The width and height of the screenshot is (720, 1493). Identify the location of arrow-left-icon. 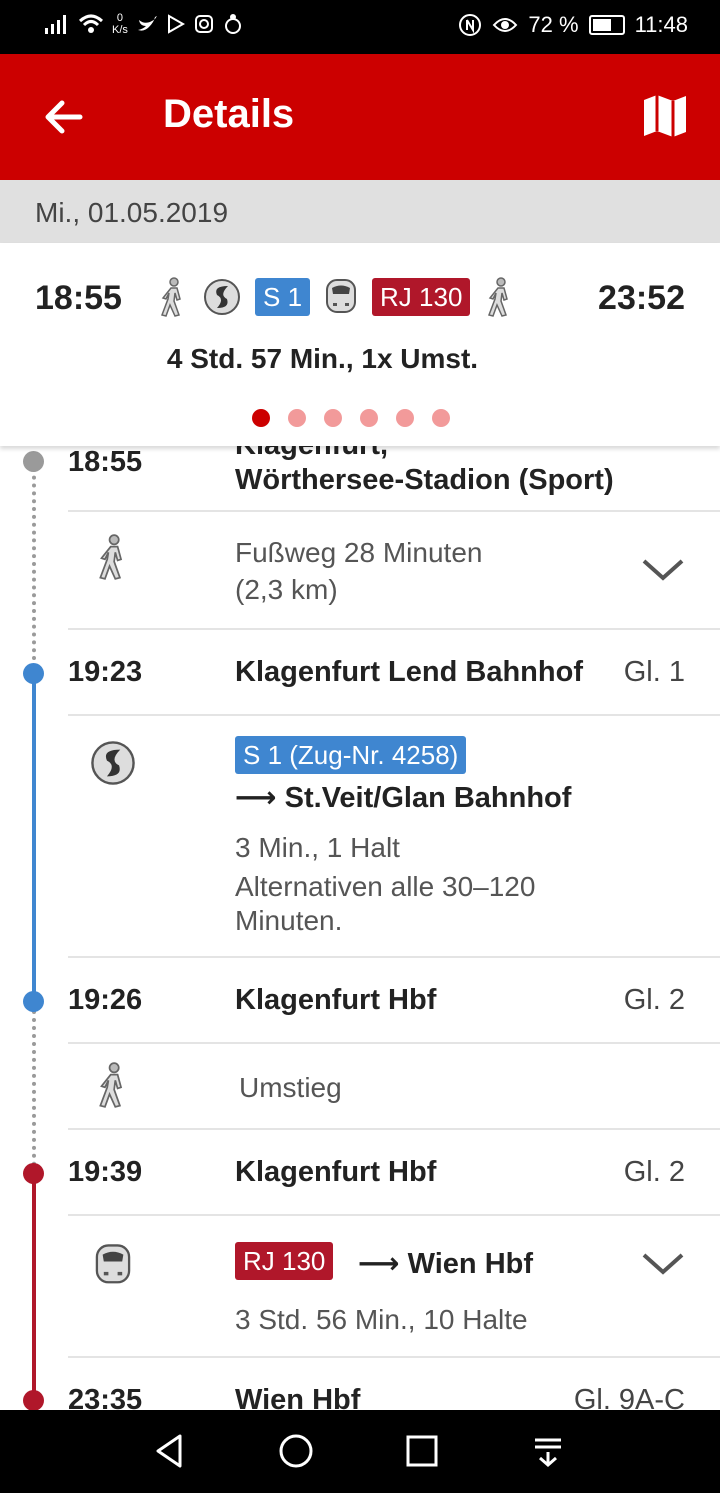
(63, 117).